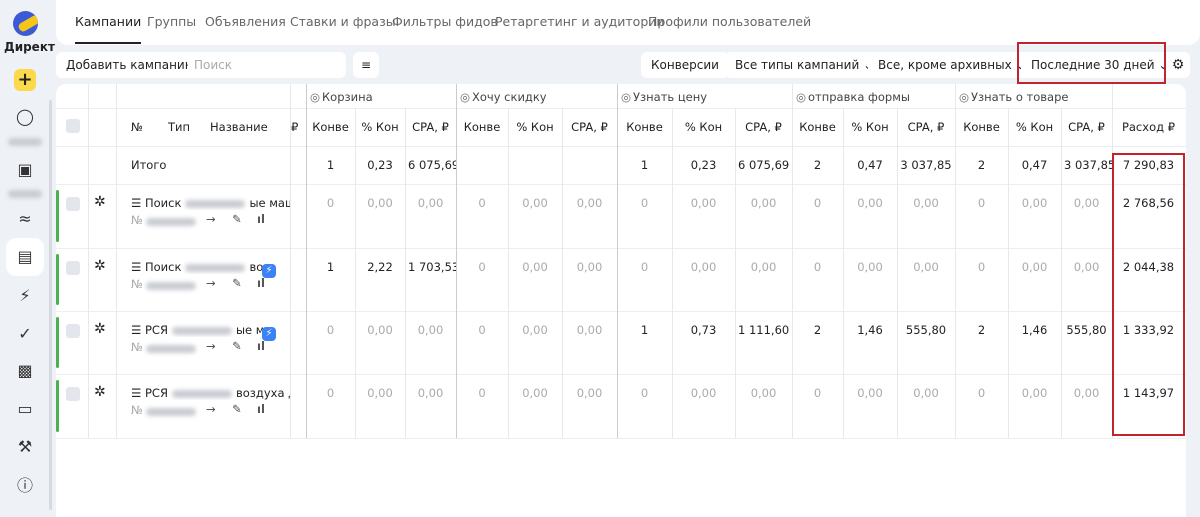 The width and height of the screenshot is (1200, 517). Describe the element at coordinates (239, 127) in the screenshot. I see `column-name: Название` at that location.